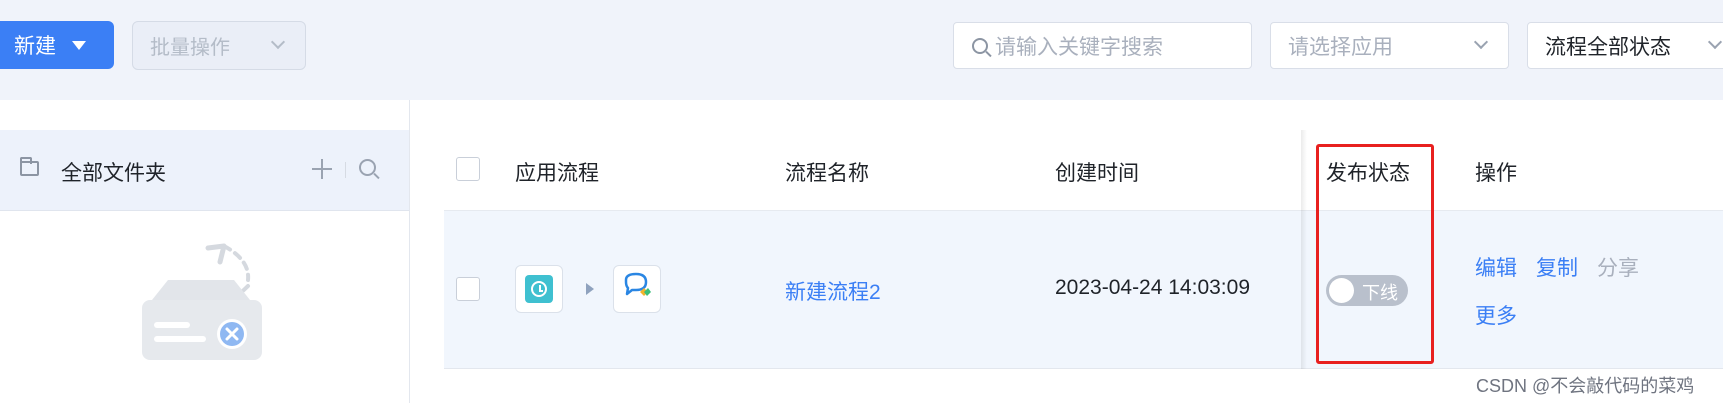 The width and height of the screenshot is (1723, 403). Describe the element at coordinates (539, 289) in the screenshot. I see `clock-icon` at that location.